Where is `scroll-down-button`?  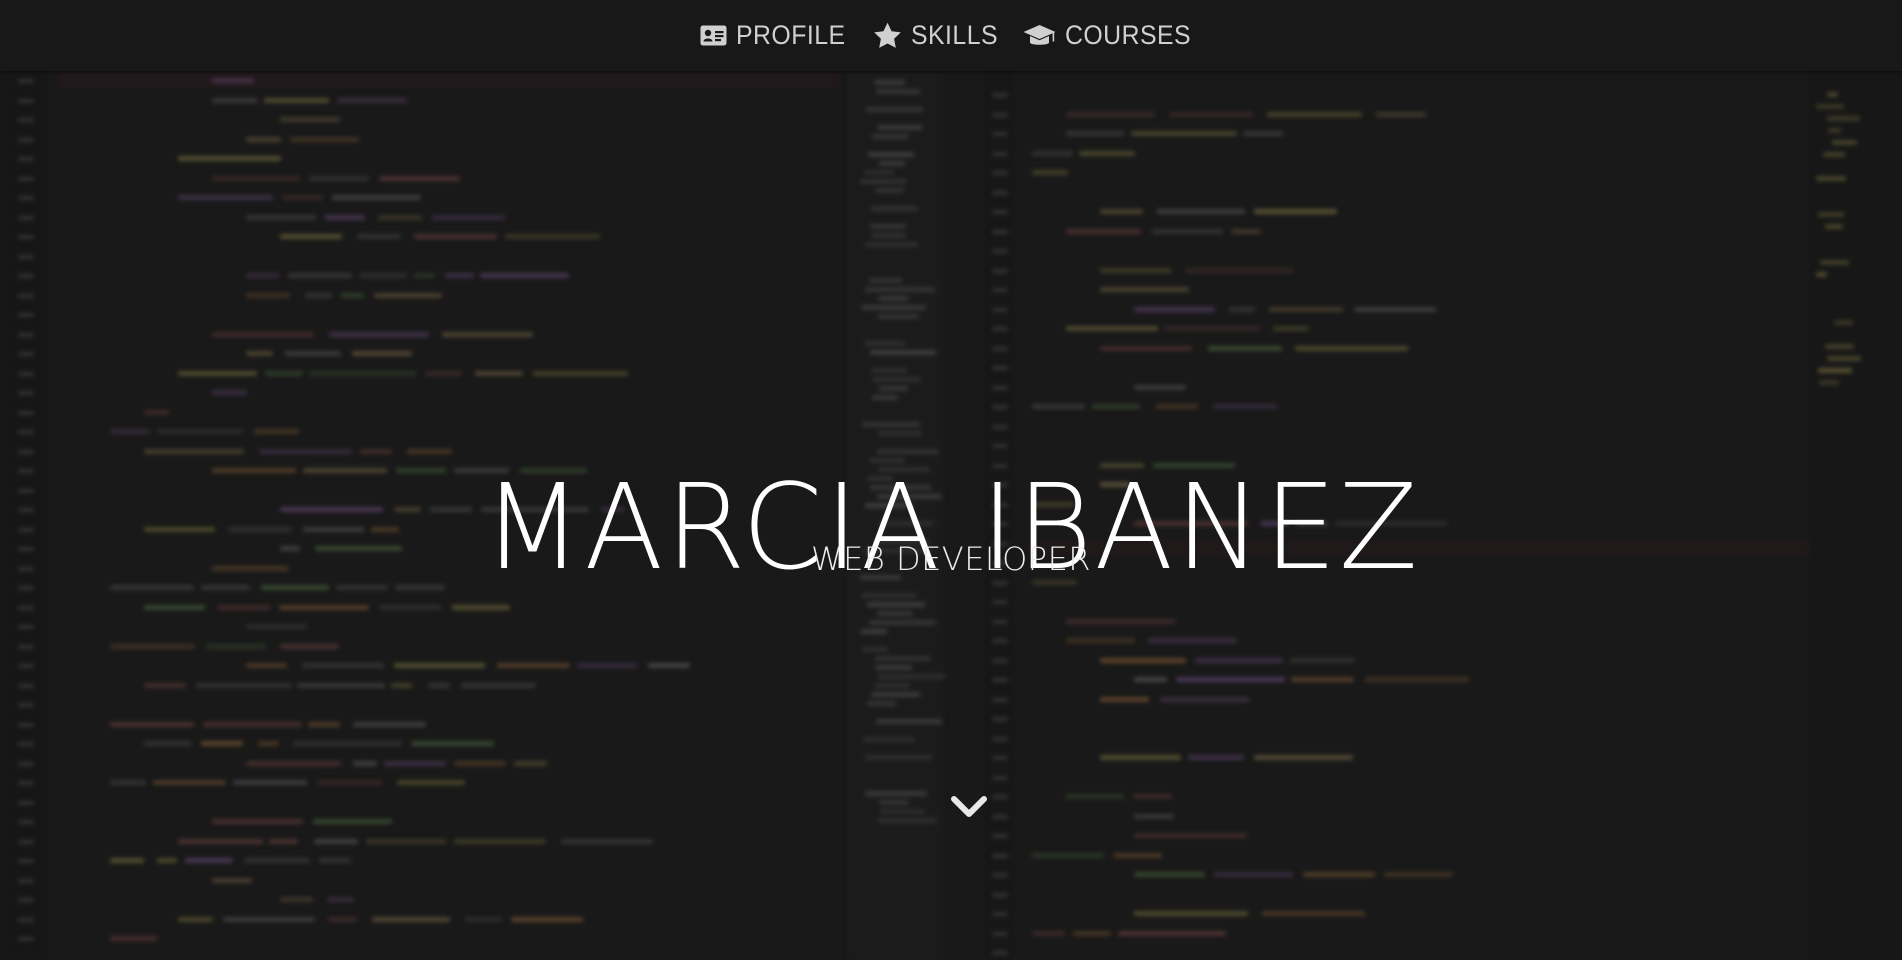
scroll-down-button is located at coordinates (969, 808).